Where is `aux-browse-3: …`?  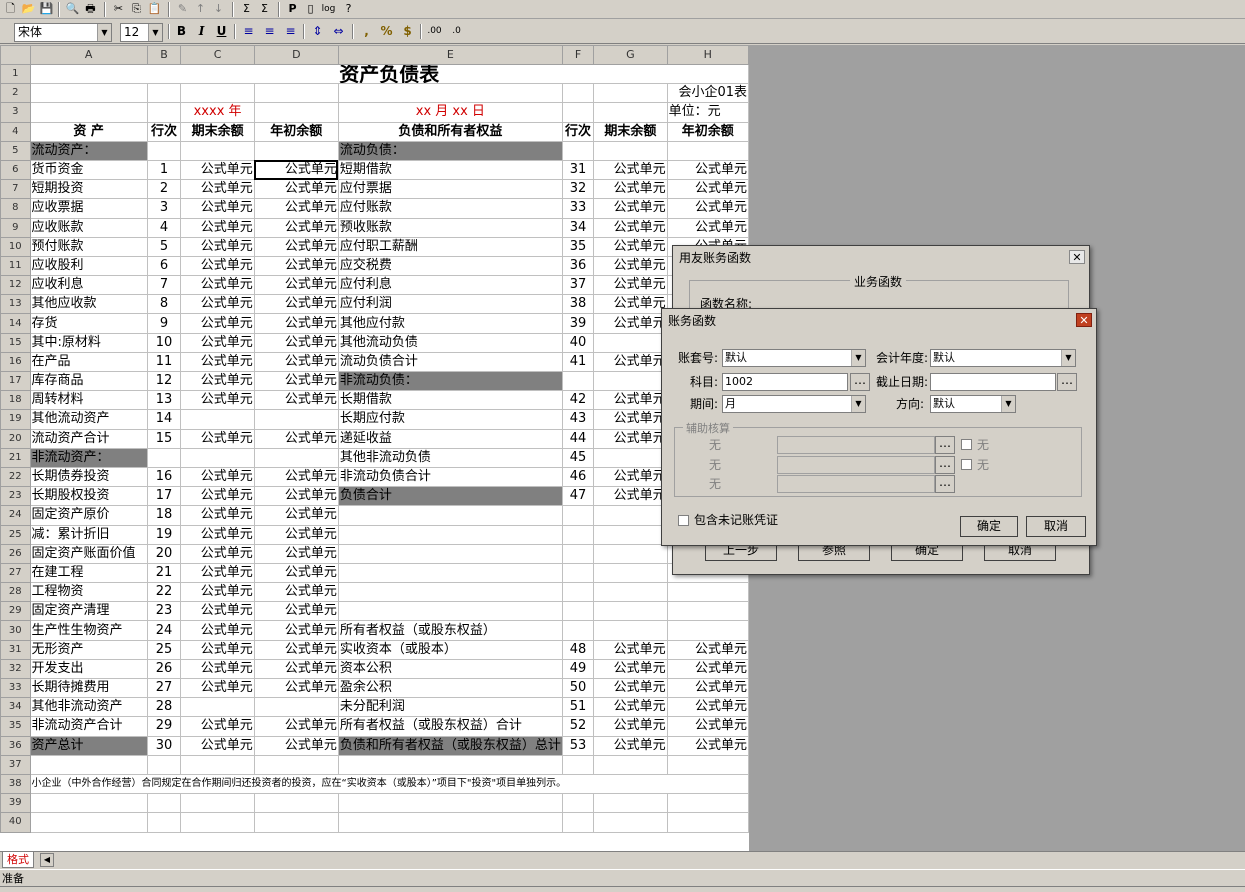 aux-browse-3: … is located at coordinates (945, 484).